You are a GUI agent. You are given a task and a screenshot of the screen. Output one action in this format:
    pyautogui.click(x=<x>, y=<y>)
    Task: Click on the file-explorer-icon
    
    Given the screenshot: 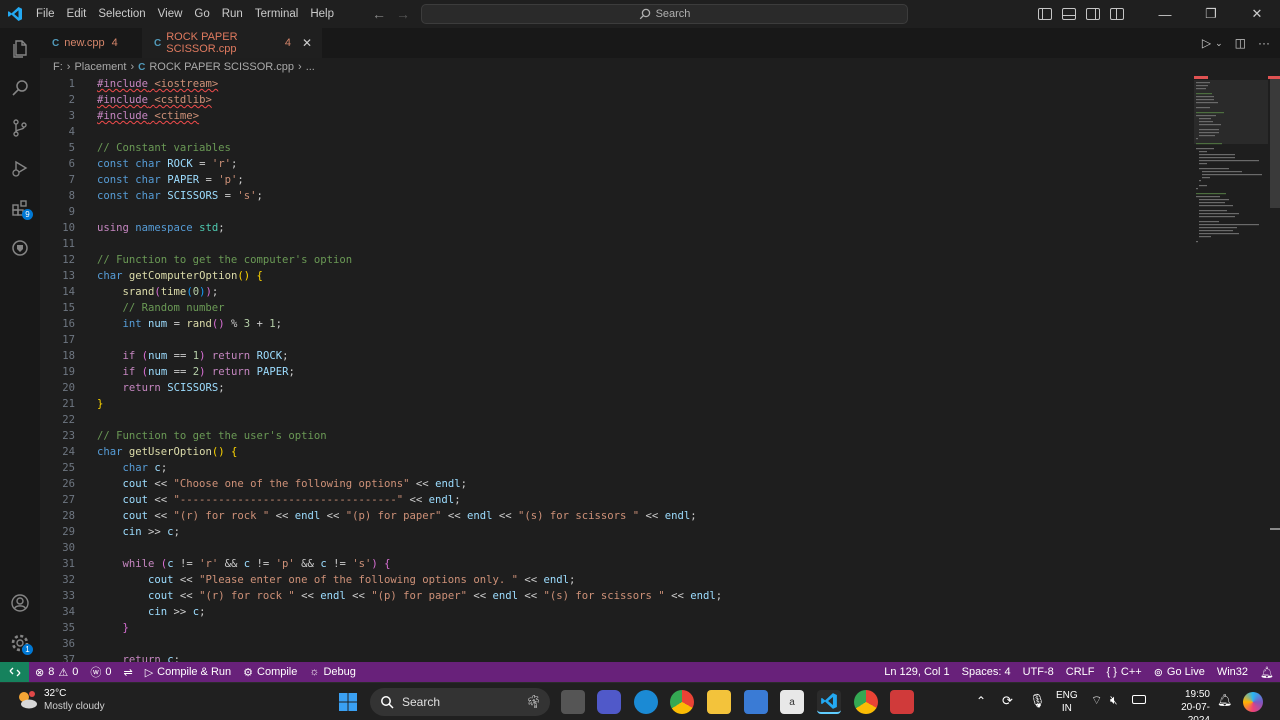 What is the action you would take?
    pyautogui.click(x=719, y=702)
    